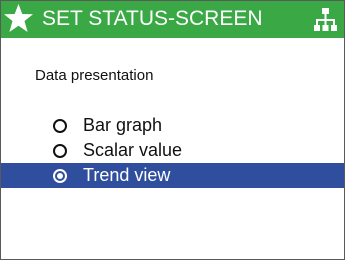 This screenshot has height=260, width=345. Describe the element at coordinates (152, 18) in the screenshot. I see `page-title: SET STATUS-SCREEN` at that location.